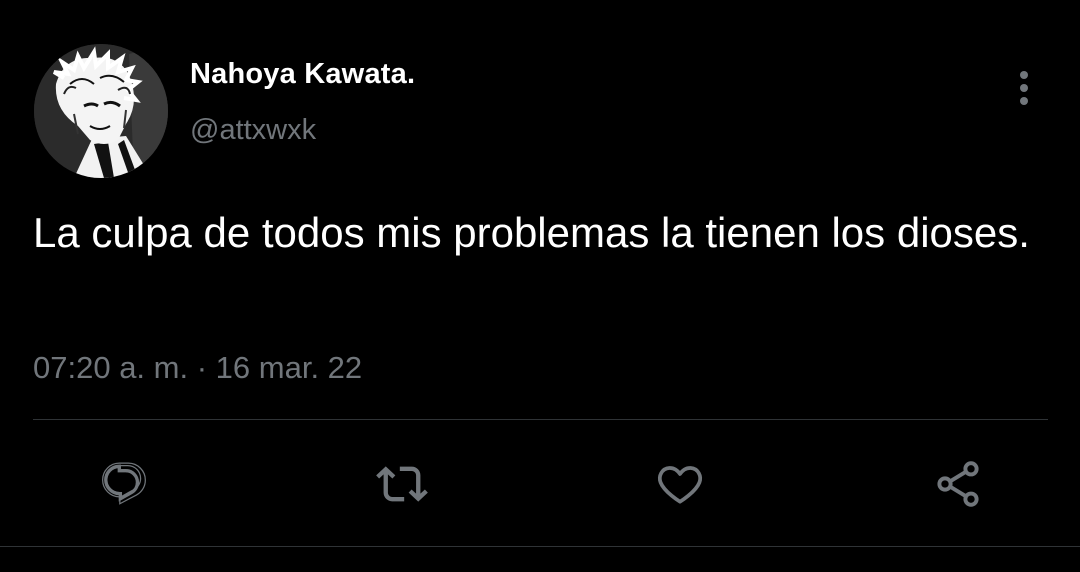 This screenshot has height=572, width=1080. I want to click on reply-icon, so click(124, 483).